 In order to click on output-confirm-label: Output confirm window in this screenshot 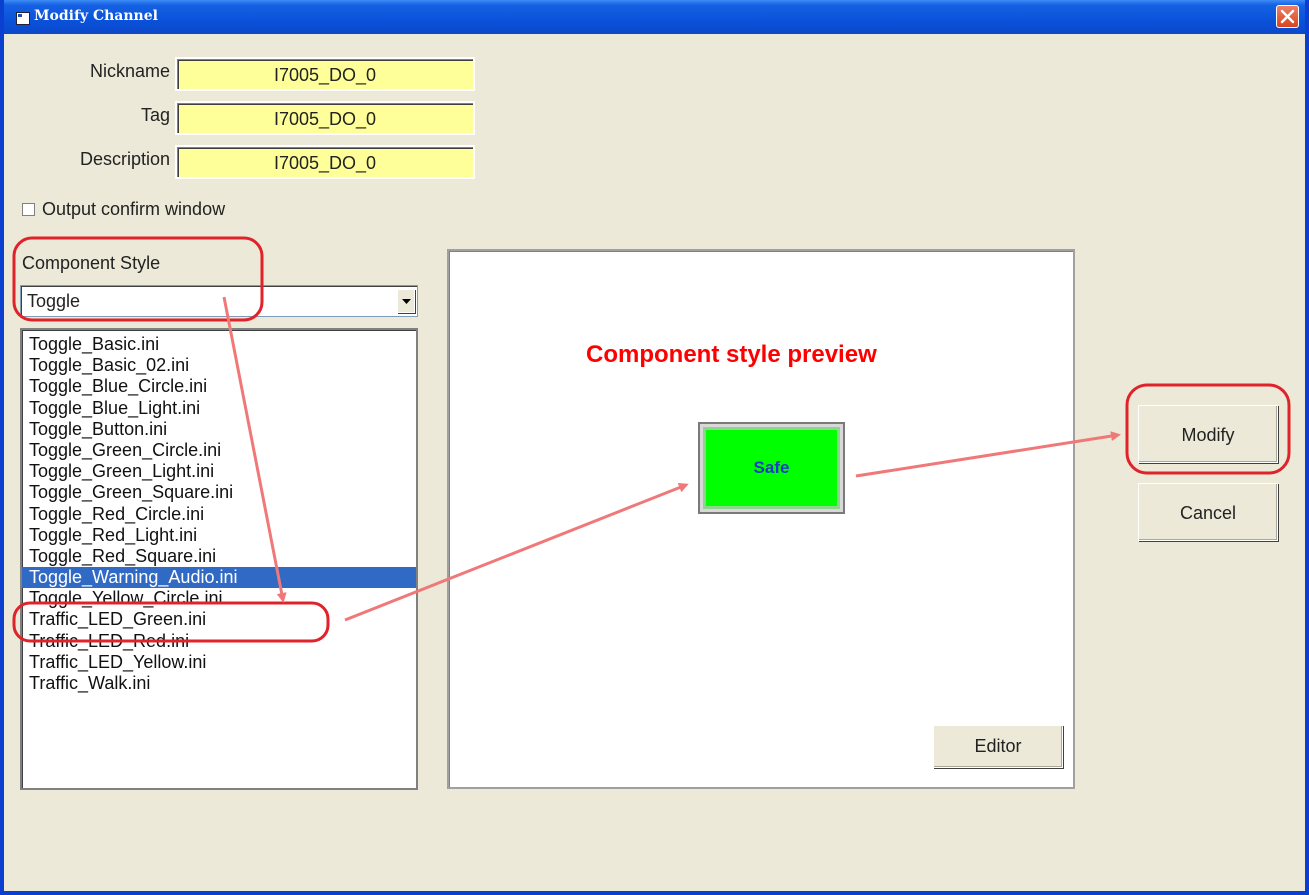, I will do `click(133, 209)`.